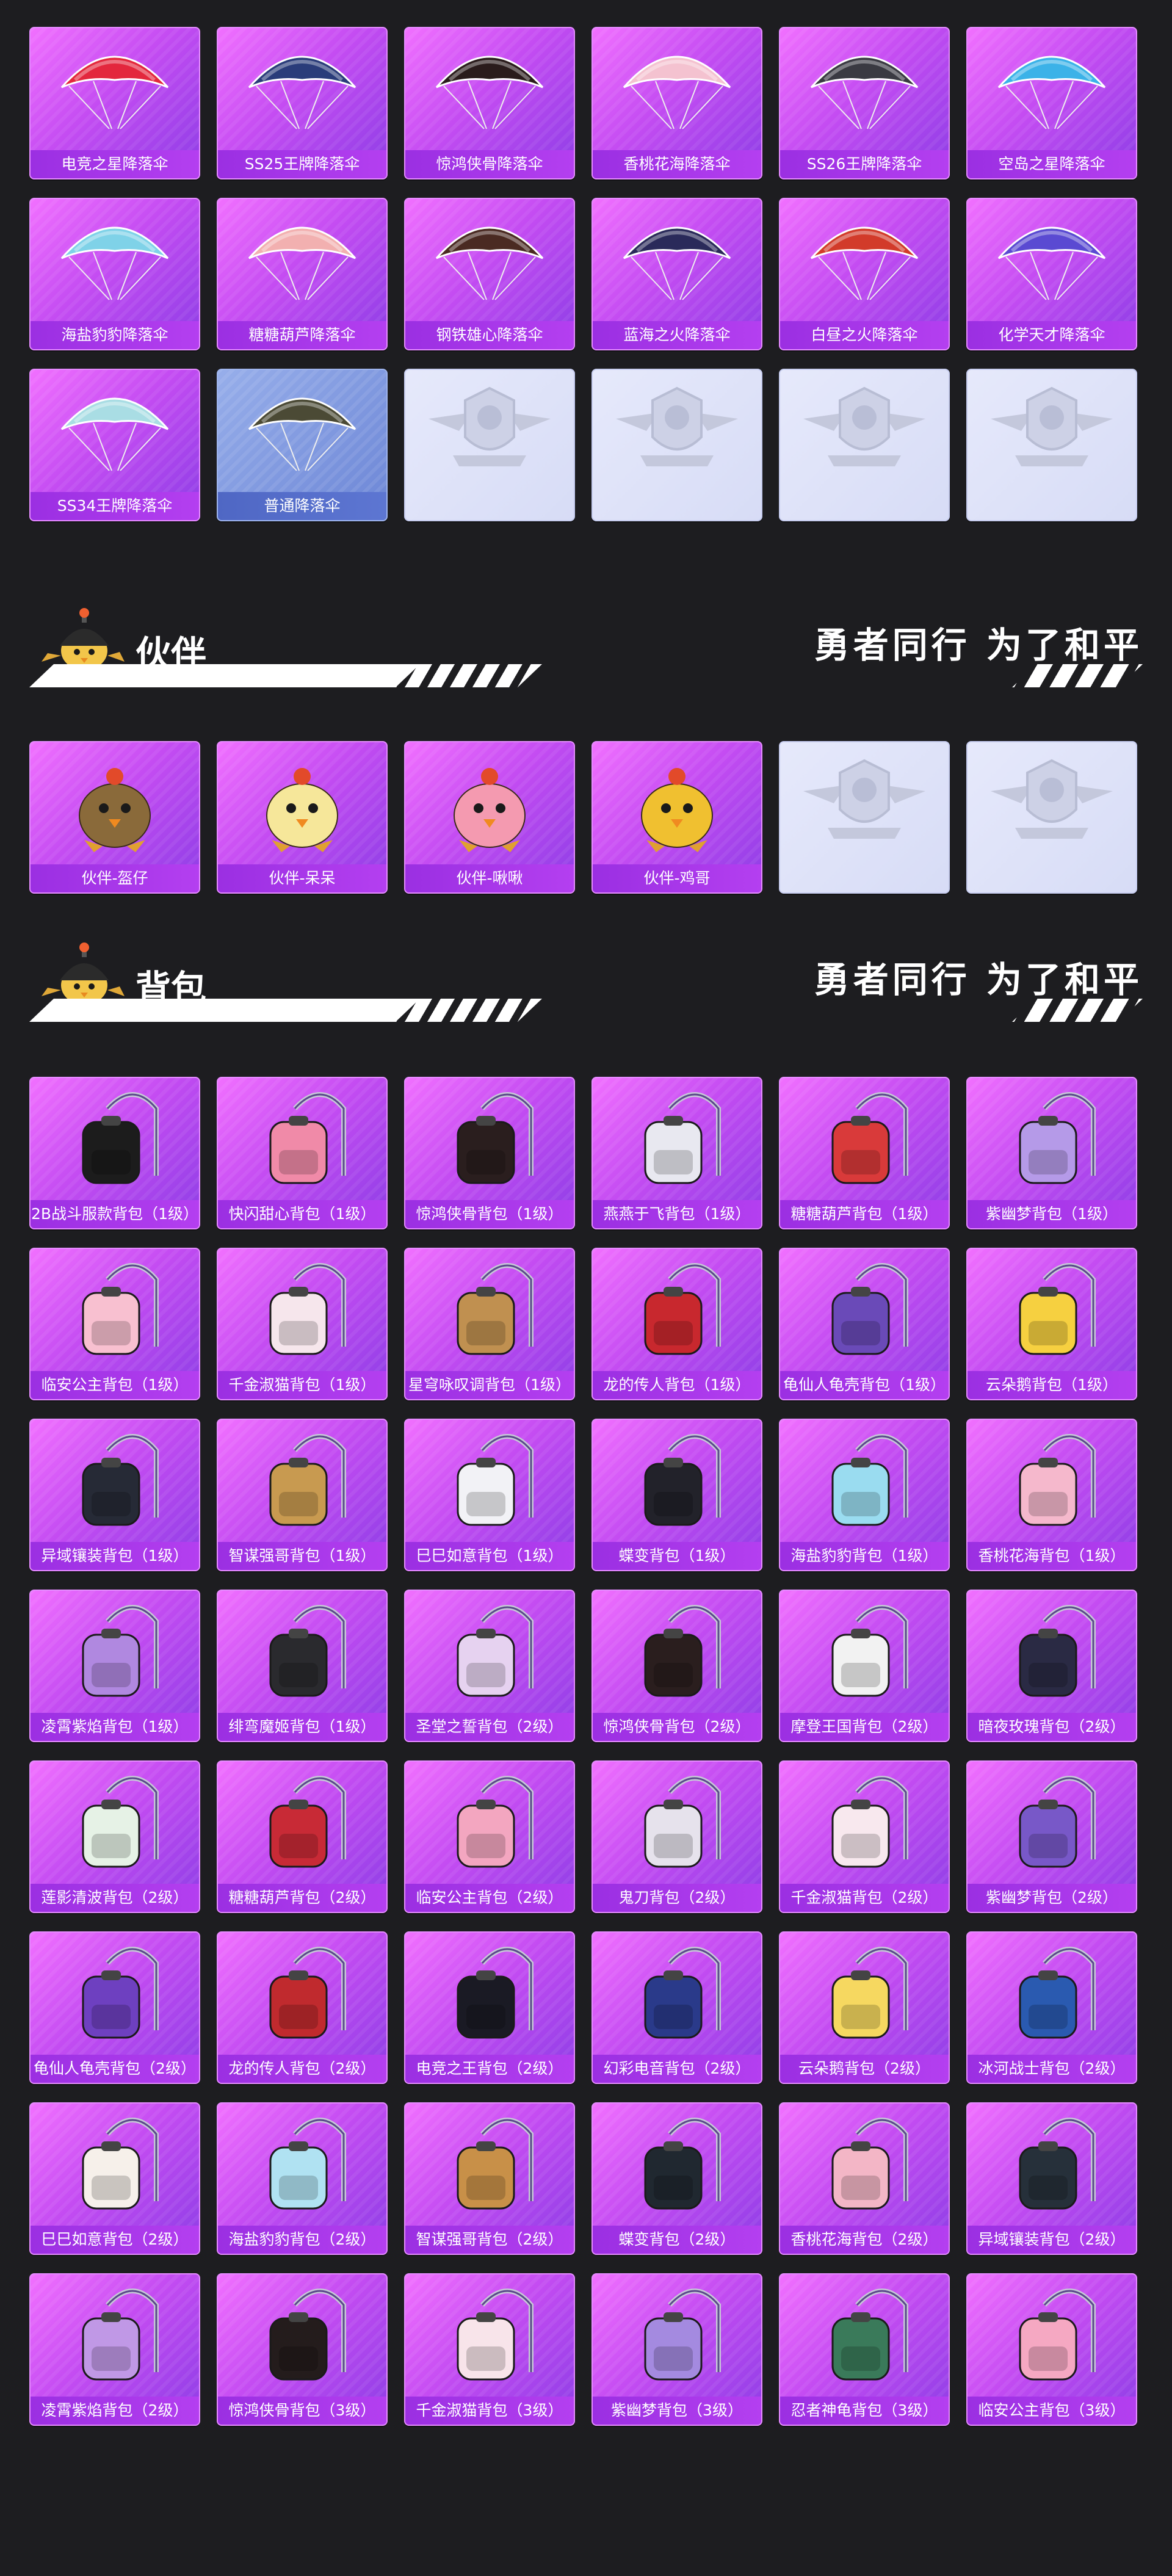 The image size is (1172, 2576). I want to click on item-label: 蝶变背包（2级）, so click(677, 2240).